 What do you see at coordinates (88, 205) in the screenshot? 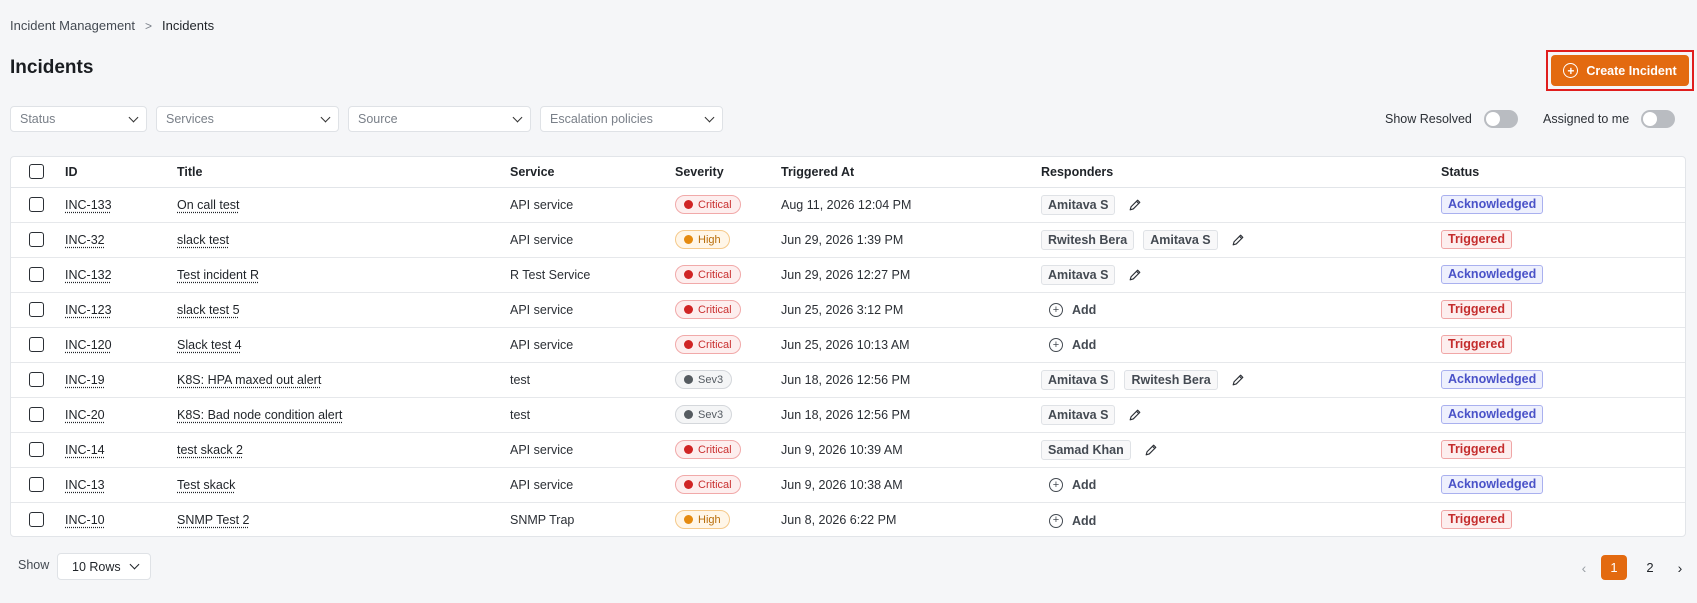
I see `incident-id-link: INC-133` at bounding box center [88, 205].